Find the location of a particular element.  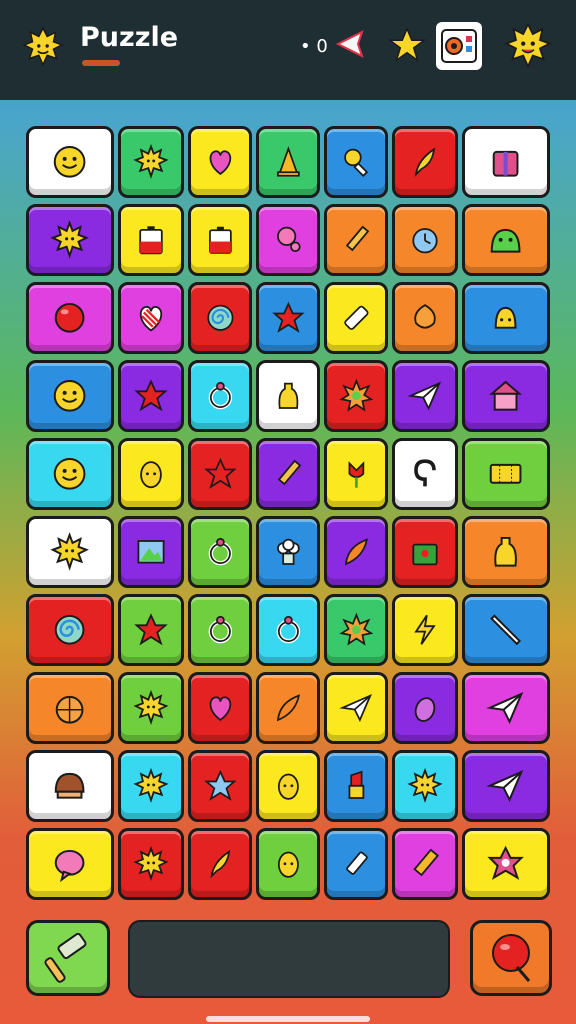

hammer-button is located at coordinates (68, 958).